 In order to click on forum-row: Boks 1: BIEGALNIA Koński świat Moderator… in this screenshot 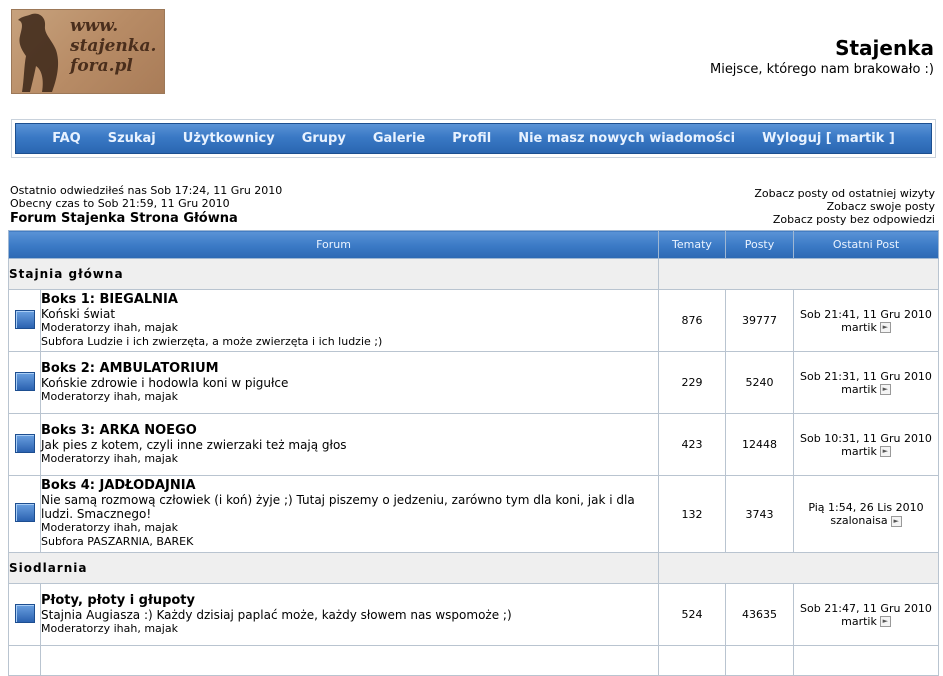, I will do `click(473, 320)`.